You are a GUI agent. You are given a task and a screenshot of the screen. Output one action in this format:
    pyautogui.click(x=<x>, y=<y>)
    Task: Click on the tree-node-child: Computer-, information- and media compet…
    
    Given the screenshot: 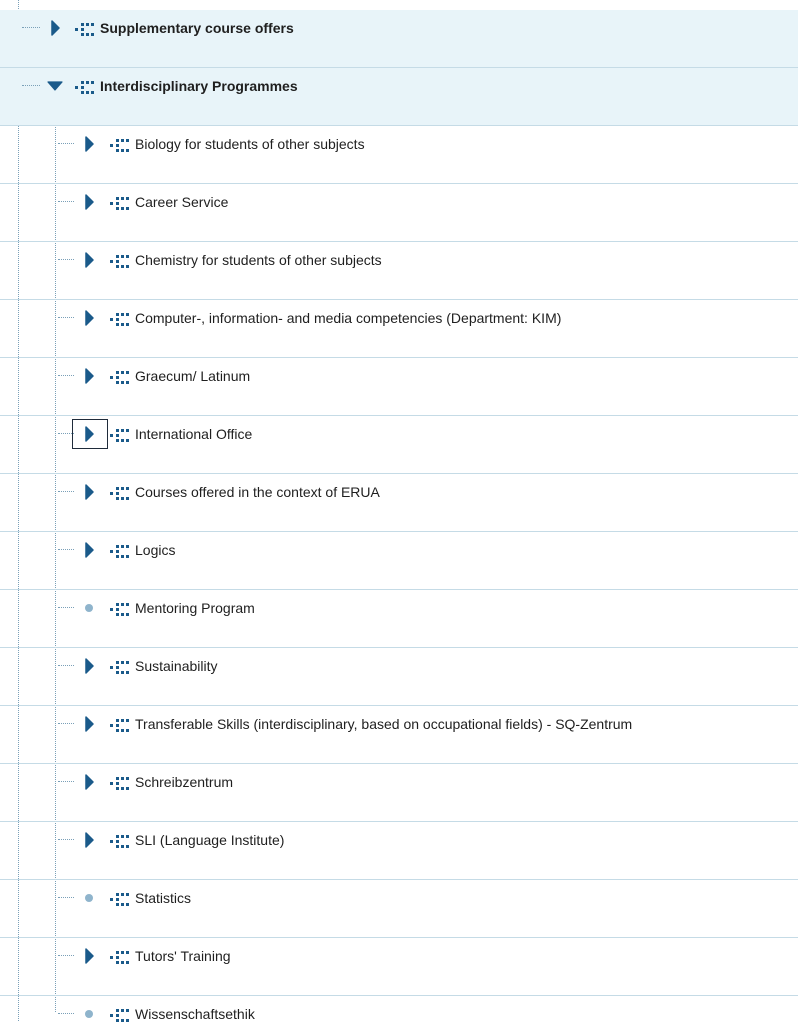 What is the action you would take?
    pyautogui.click(x=399, y=329)
    